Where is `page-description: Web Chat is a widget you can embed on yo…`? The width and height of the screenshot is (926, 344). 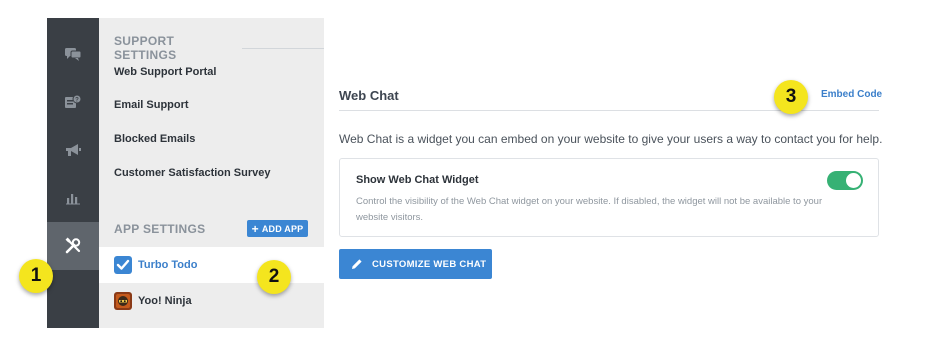 page-description: Web Chat is a widget you can embed on yo… is located at coordinates (611, 139).